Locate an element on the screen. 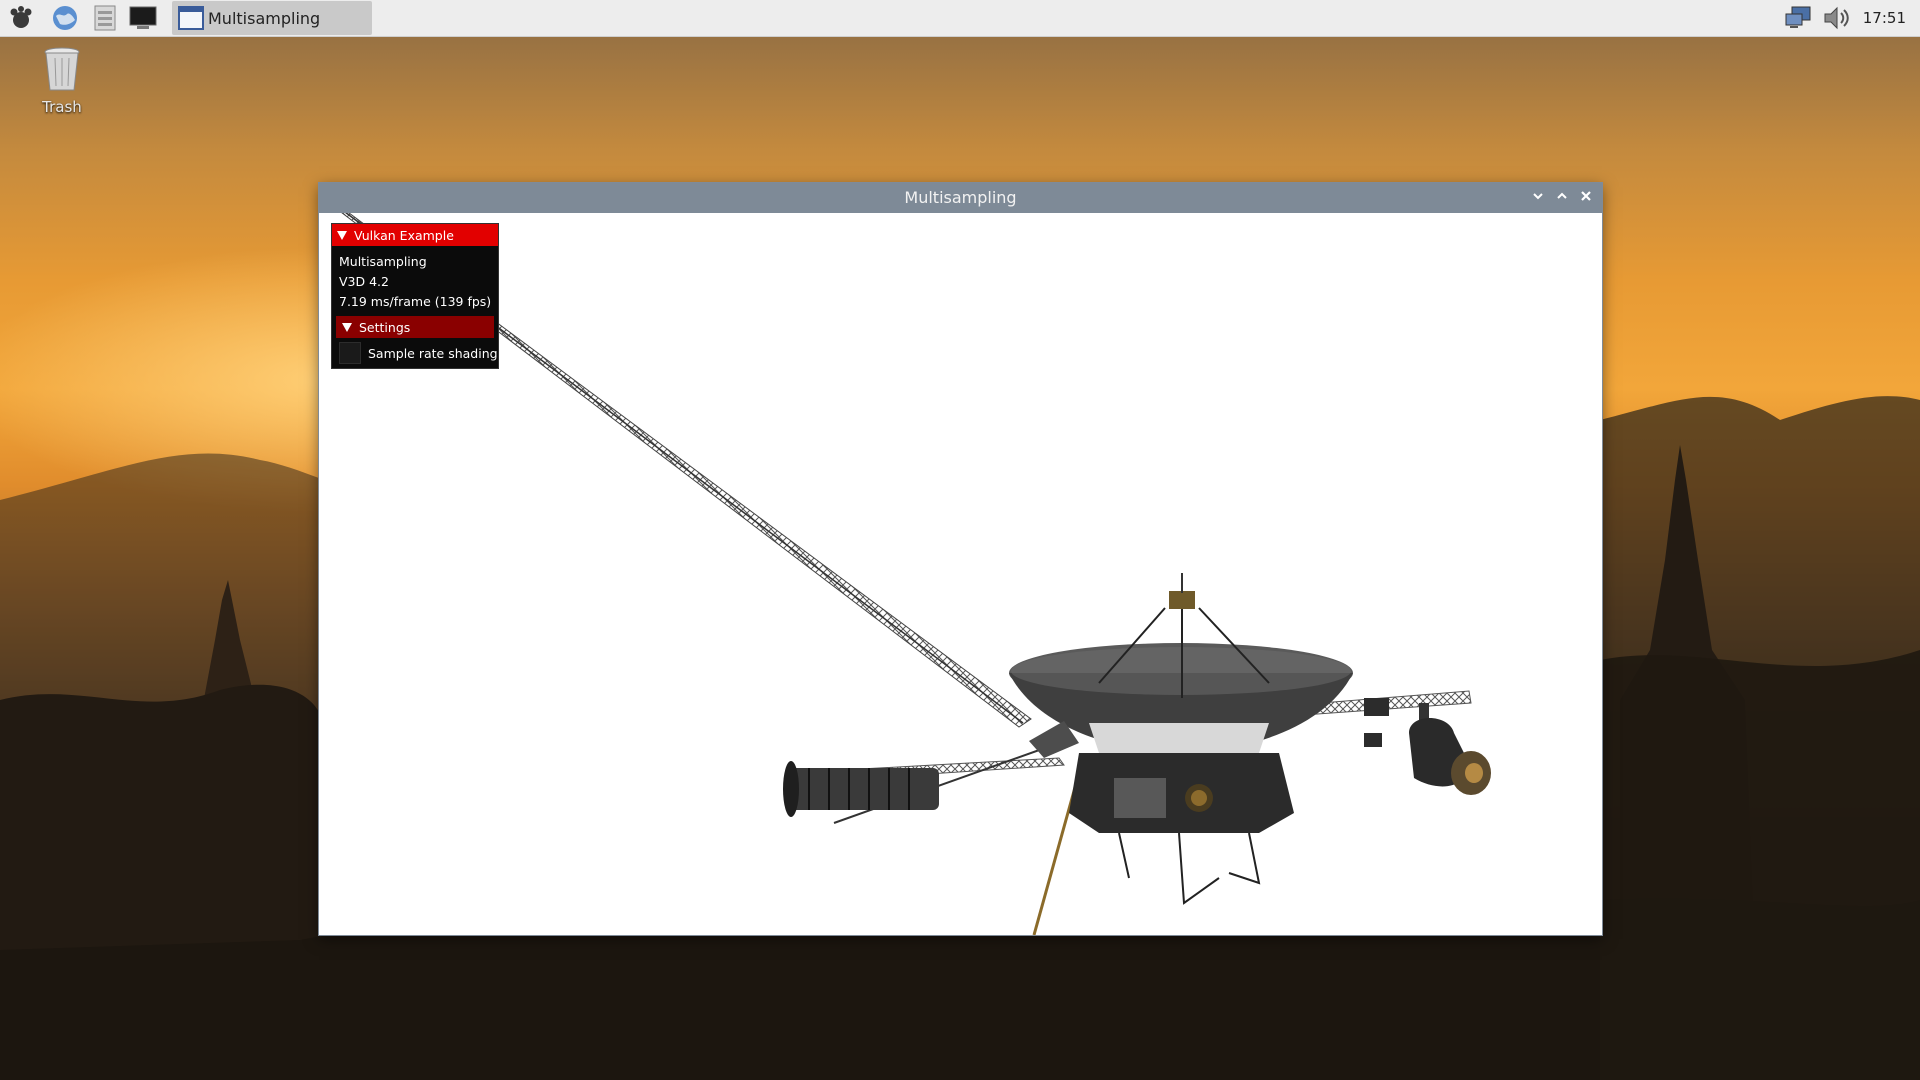  file-manager-icon is located at coordinates (105, 18).